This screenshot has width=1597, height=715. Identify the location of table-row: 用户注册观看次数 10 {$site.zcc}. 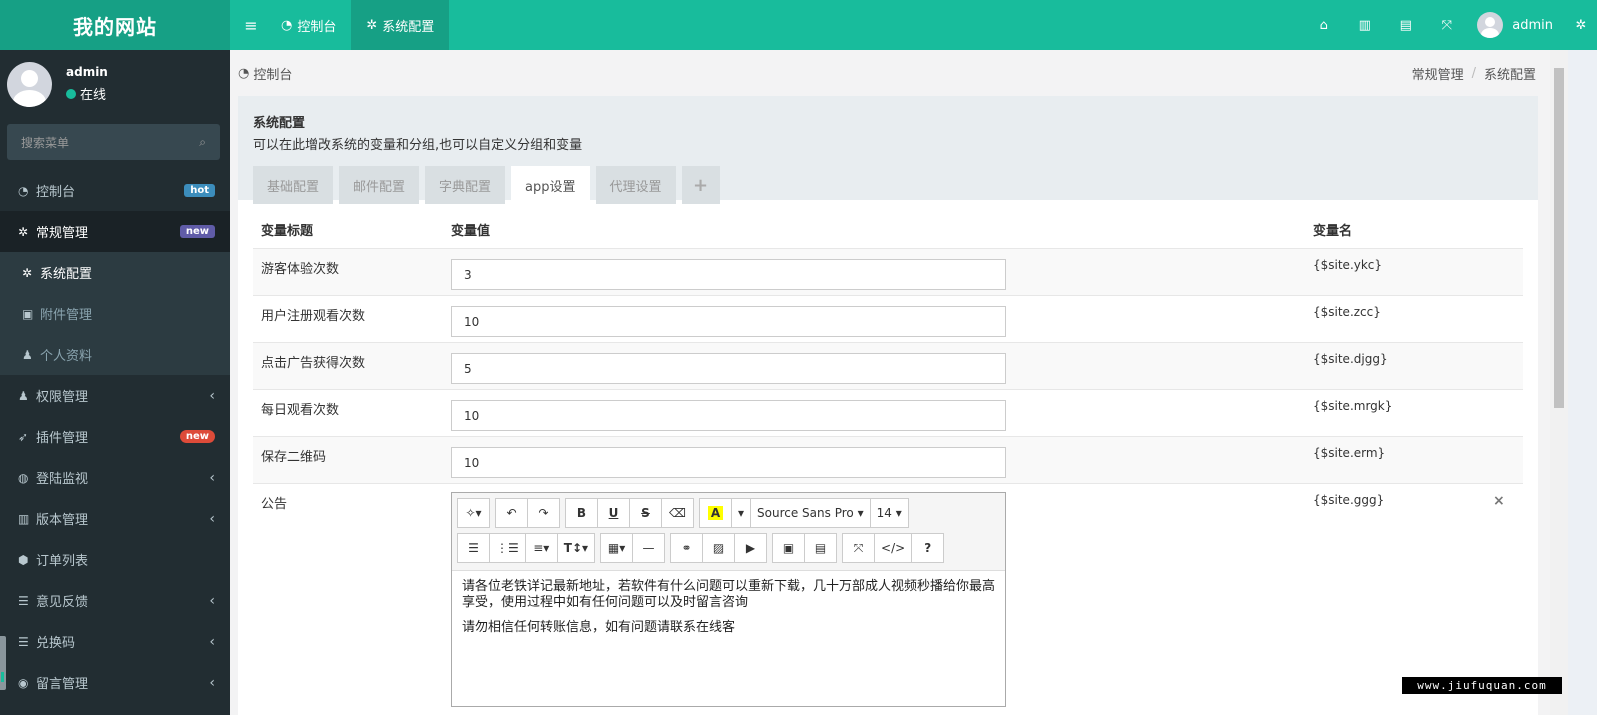
(888, 318).